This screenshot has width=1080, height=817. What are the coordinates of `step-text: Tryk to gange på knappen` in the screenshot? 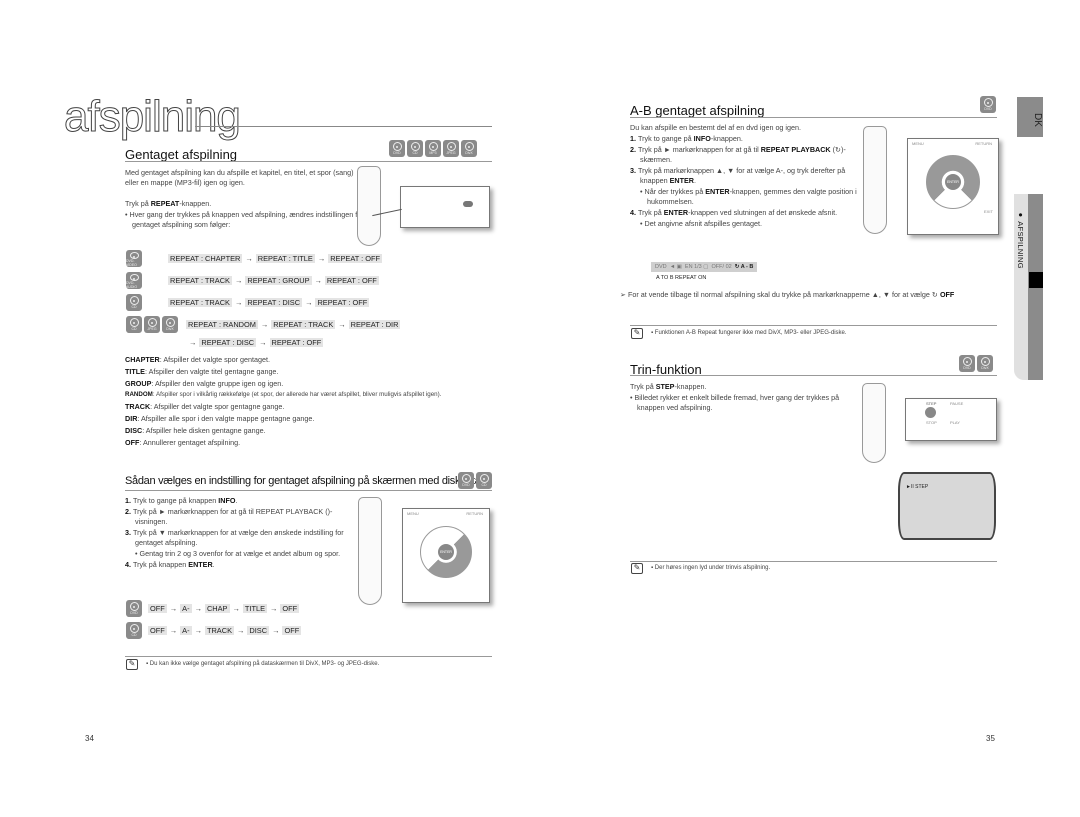 It's located at (176, 500).